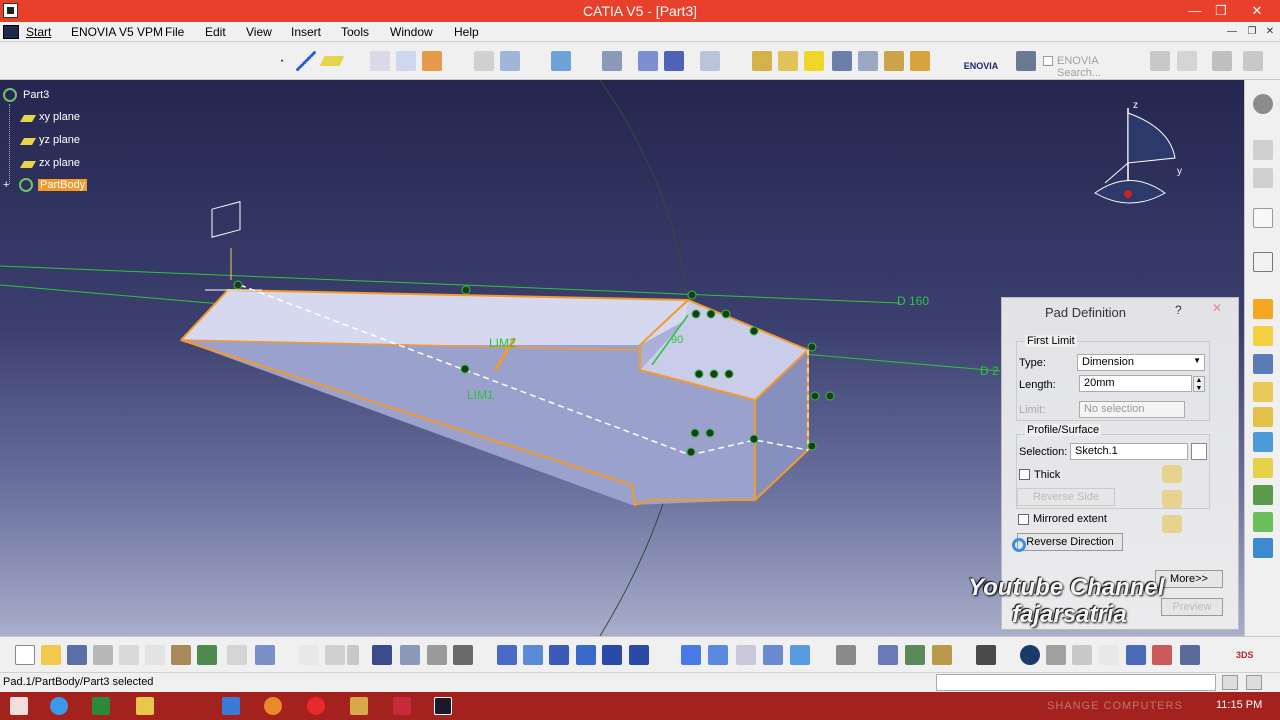 The height and width of the screenshot is (720, 1280). I want to click on print-icon, so click(103, 655).